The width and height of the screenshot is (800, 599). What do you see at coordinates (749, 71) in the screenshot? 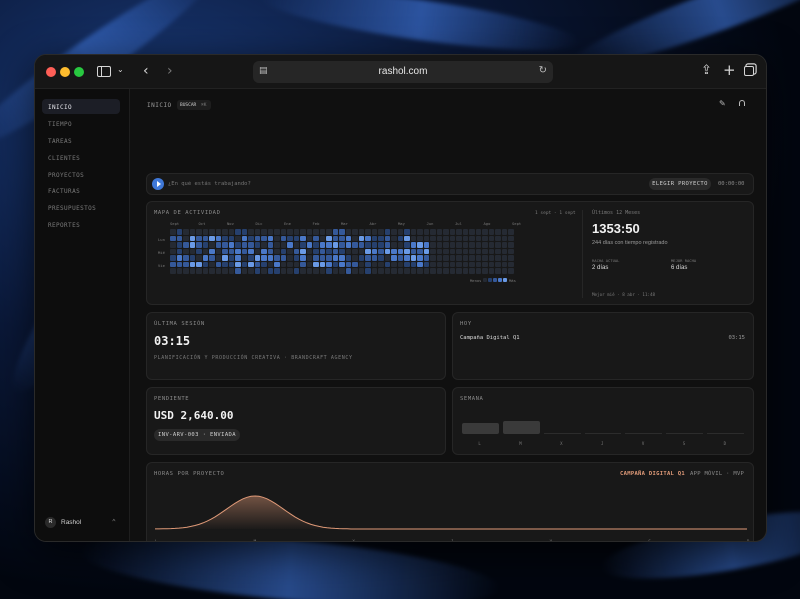
I see `tab-overview-icon` at bounding box center [749, 71].